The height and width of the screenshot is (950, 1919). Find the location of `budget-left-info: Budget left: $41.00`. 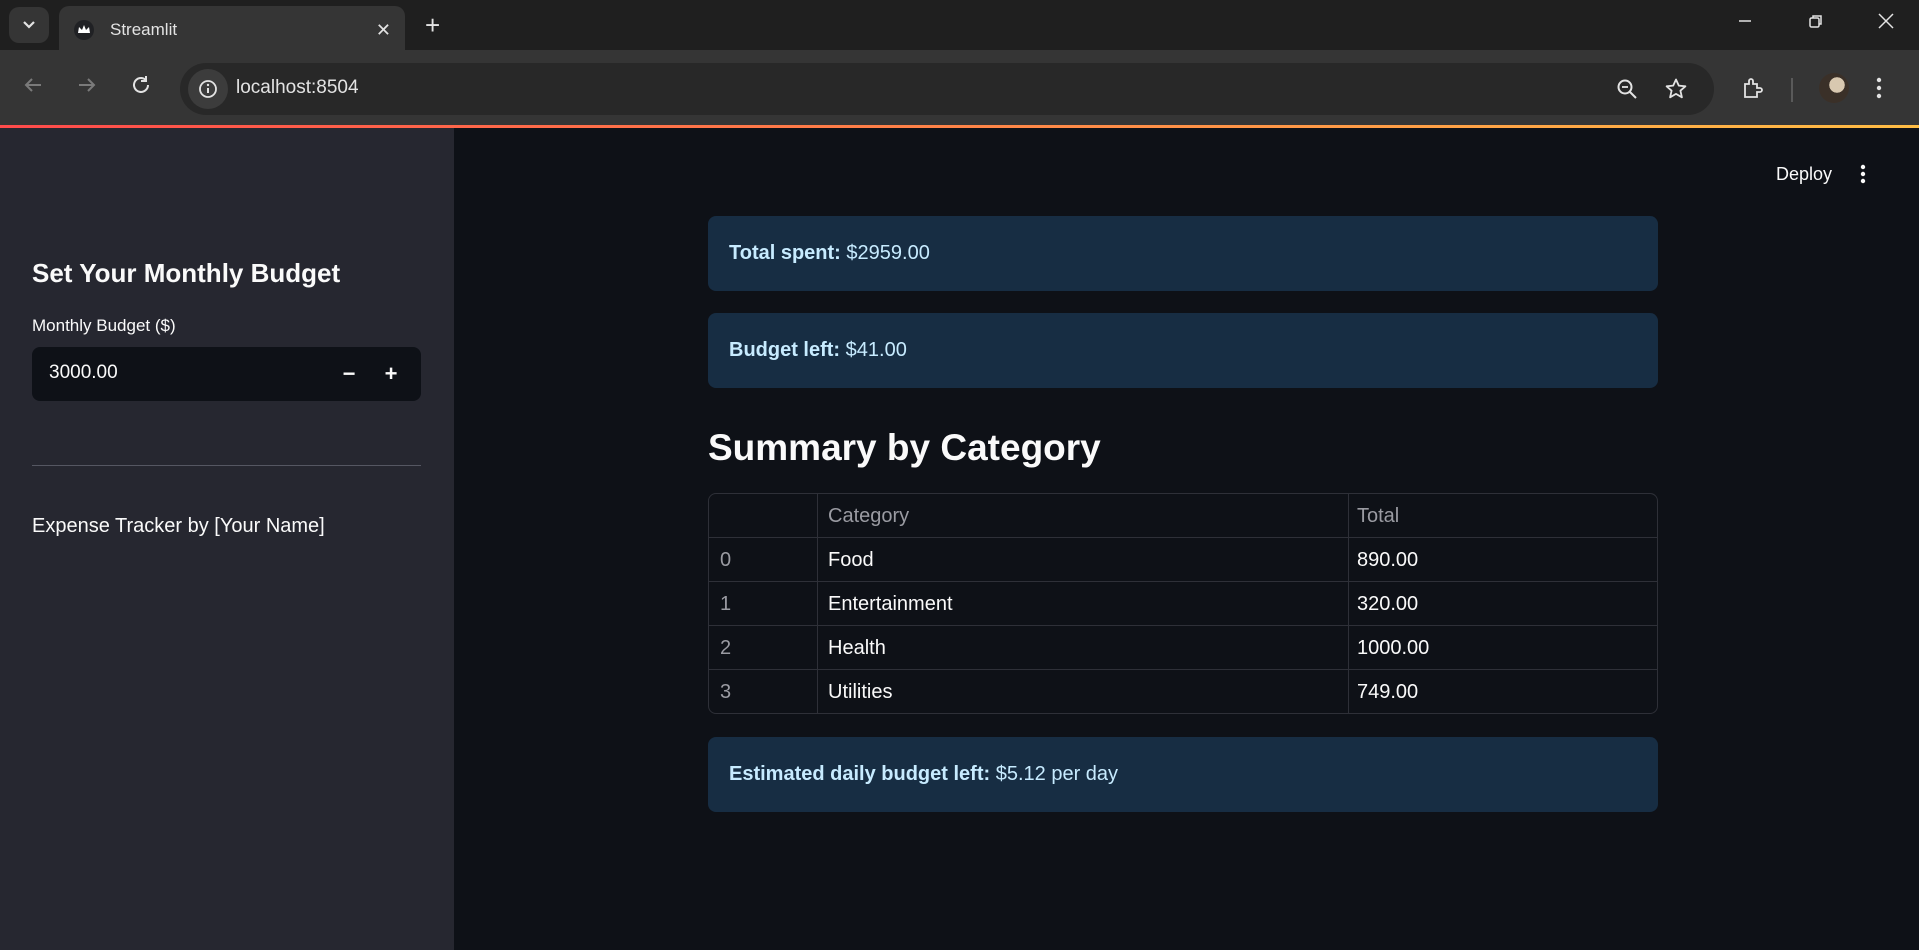

budget-left-info: Budget left: $41.00 is located at coordinates (1183, 350).